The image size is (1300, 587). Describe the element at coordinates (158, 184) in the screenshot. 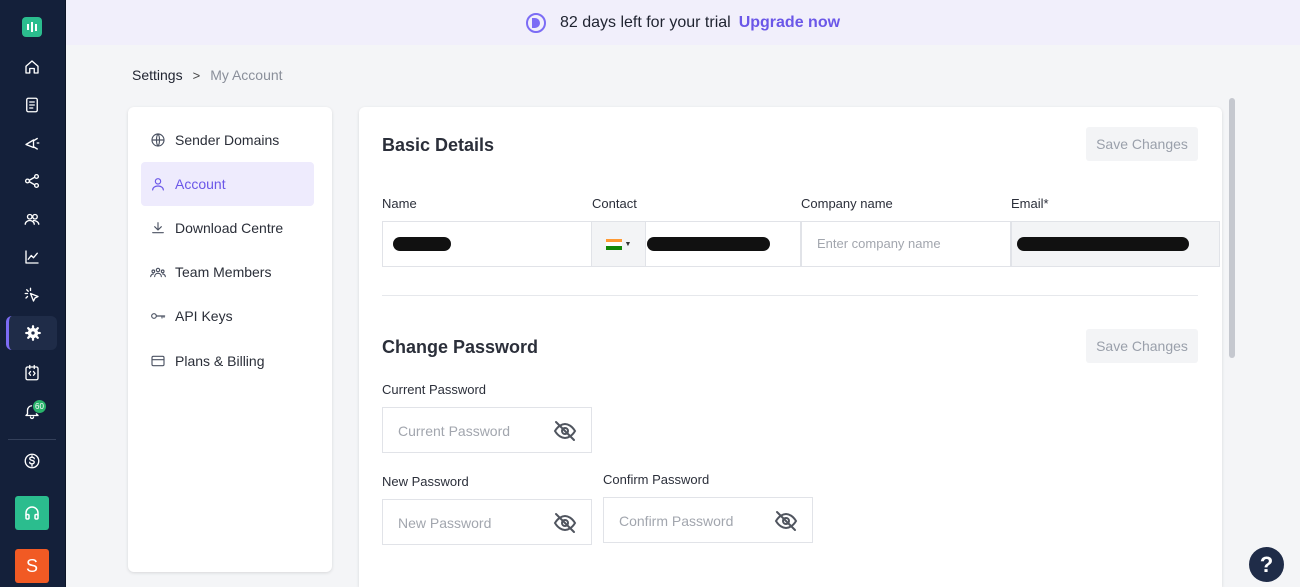

I see `user-icon` at that location.